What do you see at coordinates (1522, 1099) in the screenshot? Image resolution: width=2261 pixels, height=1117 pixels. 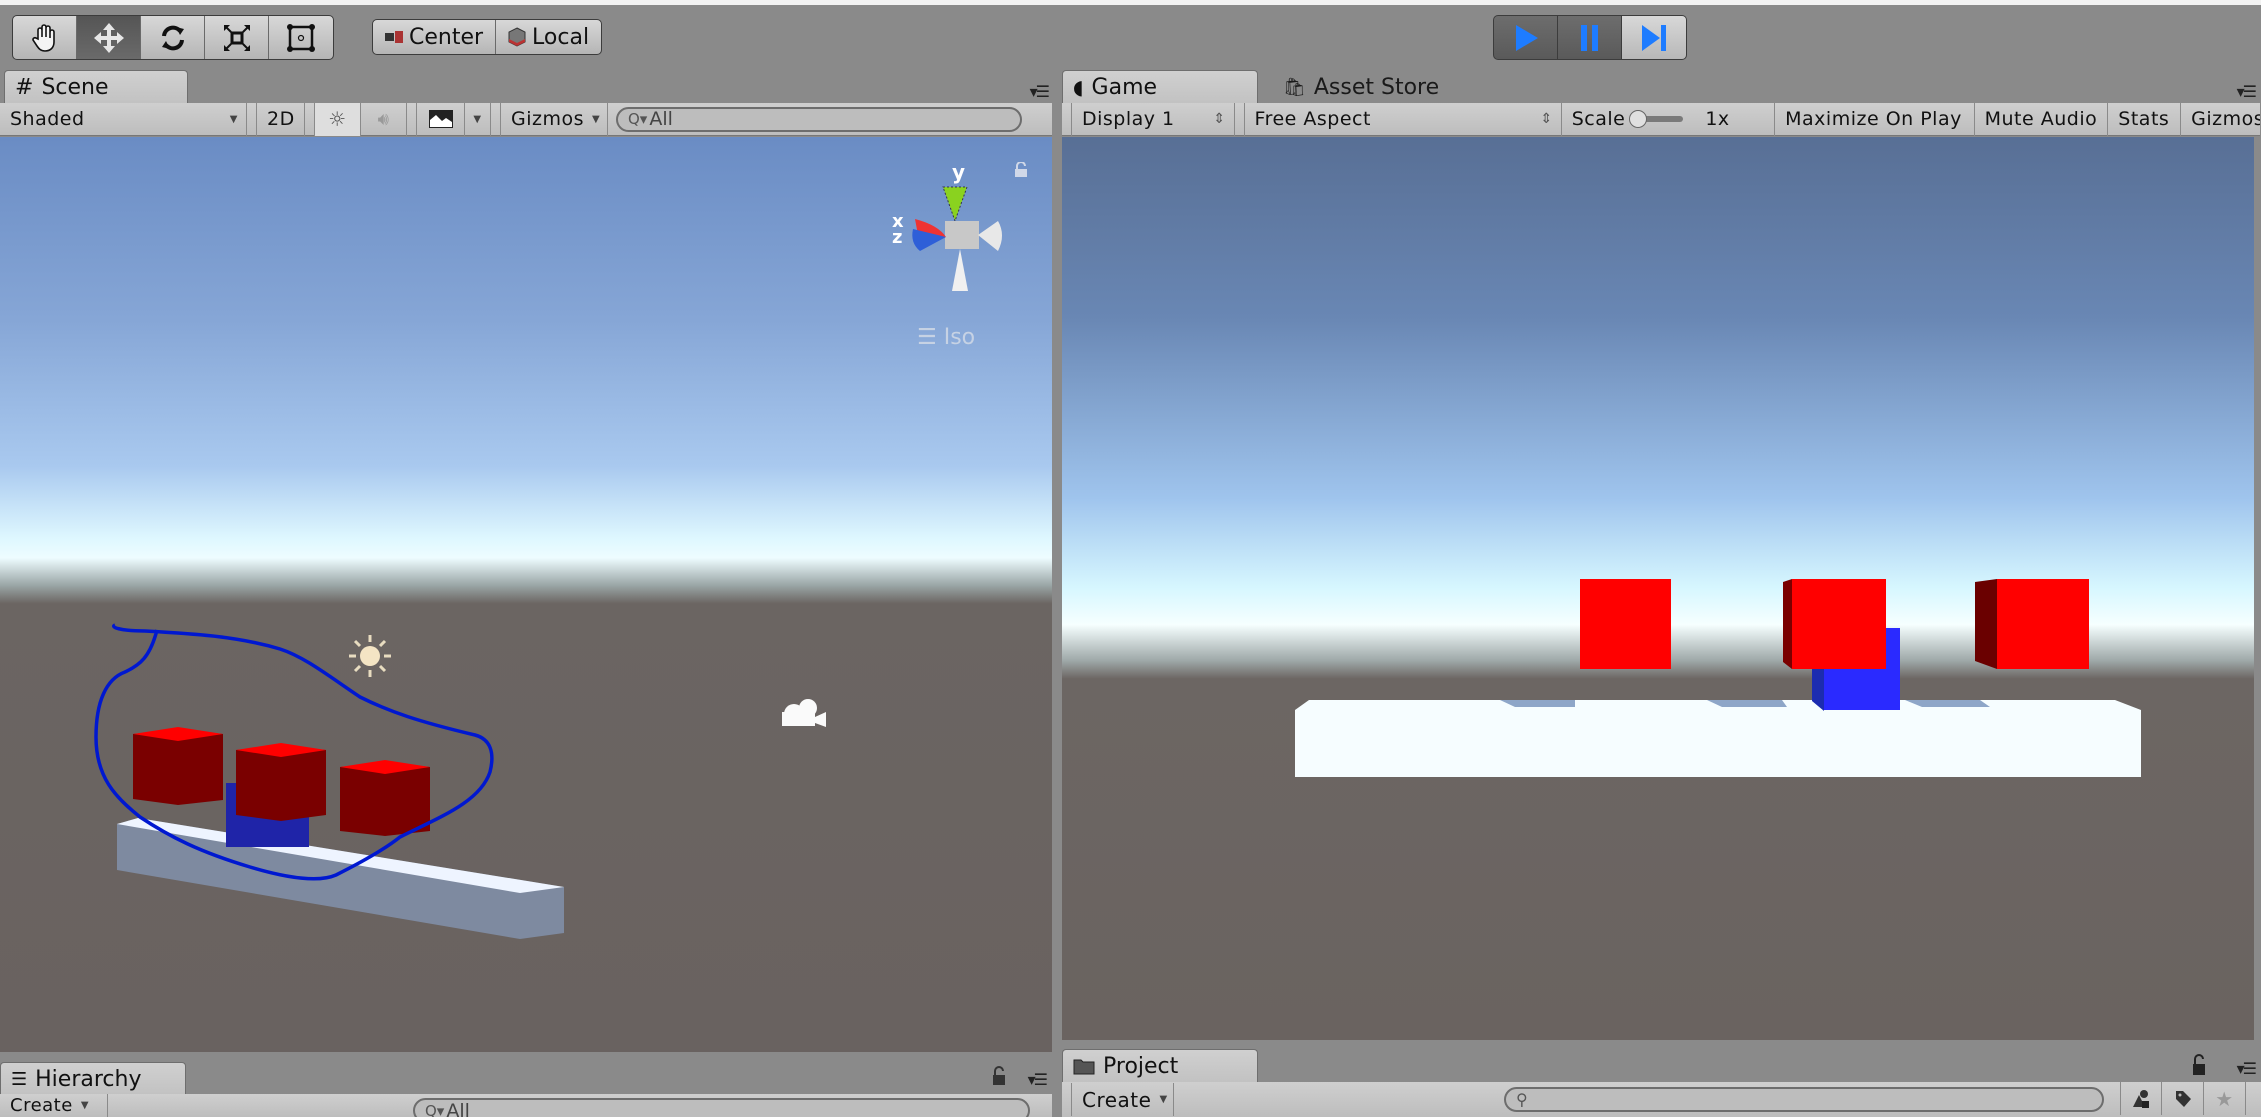 I see `search-icon: ⚲` at bounding box center [1522, 1099].